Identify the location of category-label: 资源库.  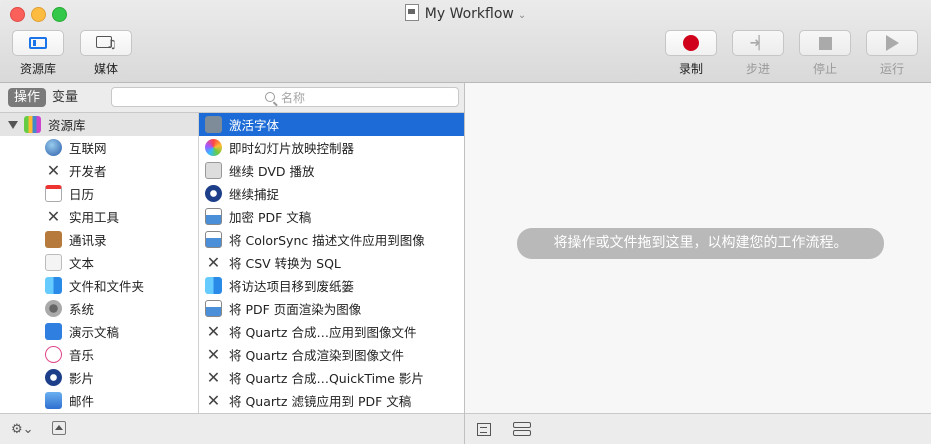
(67, 125).